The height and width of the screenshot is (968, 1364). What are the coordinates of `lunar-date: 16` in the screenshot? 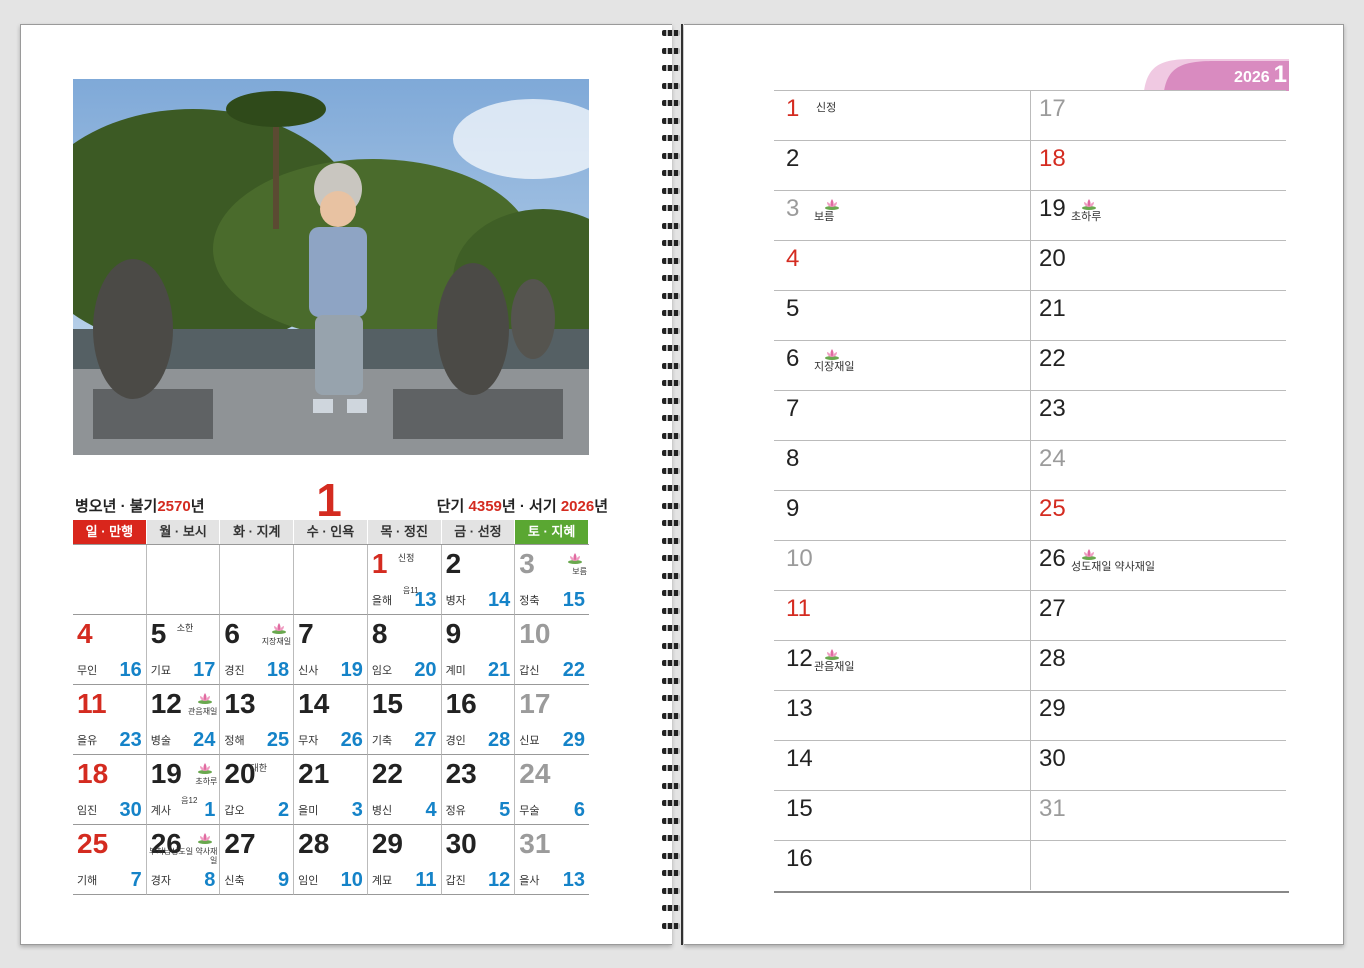 It's located at (130, 670).